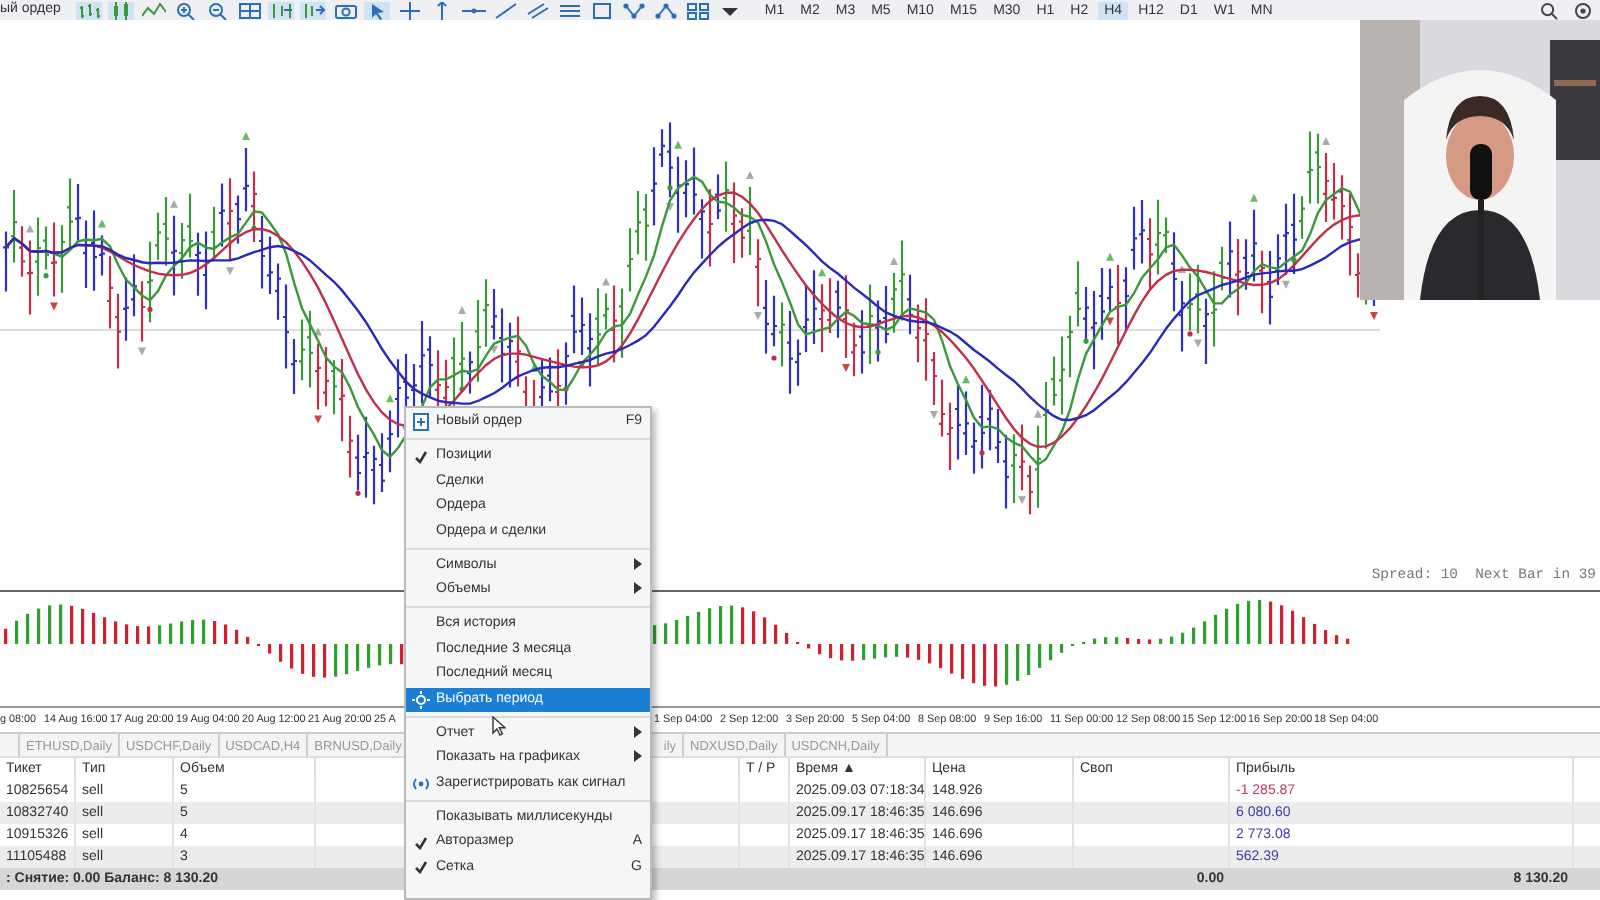 The image size is (1600, 900). Describe the element at coordinates (601, 10) in the screenshot. I see `frame-icon` at that location.